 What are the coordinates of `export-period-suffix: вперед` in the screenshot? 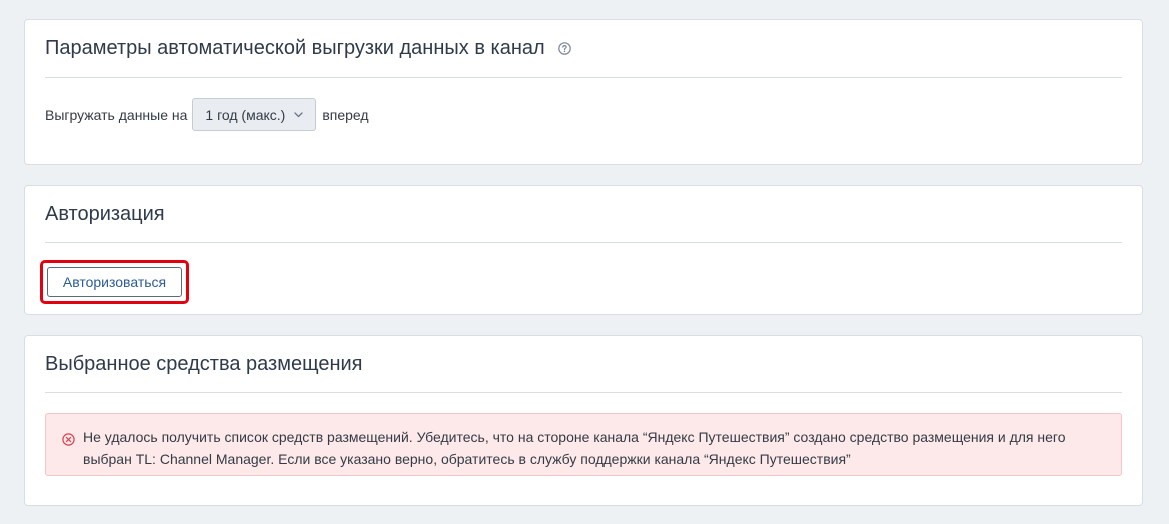 It's located at (345, 114).